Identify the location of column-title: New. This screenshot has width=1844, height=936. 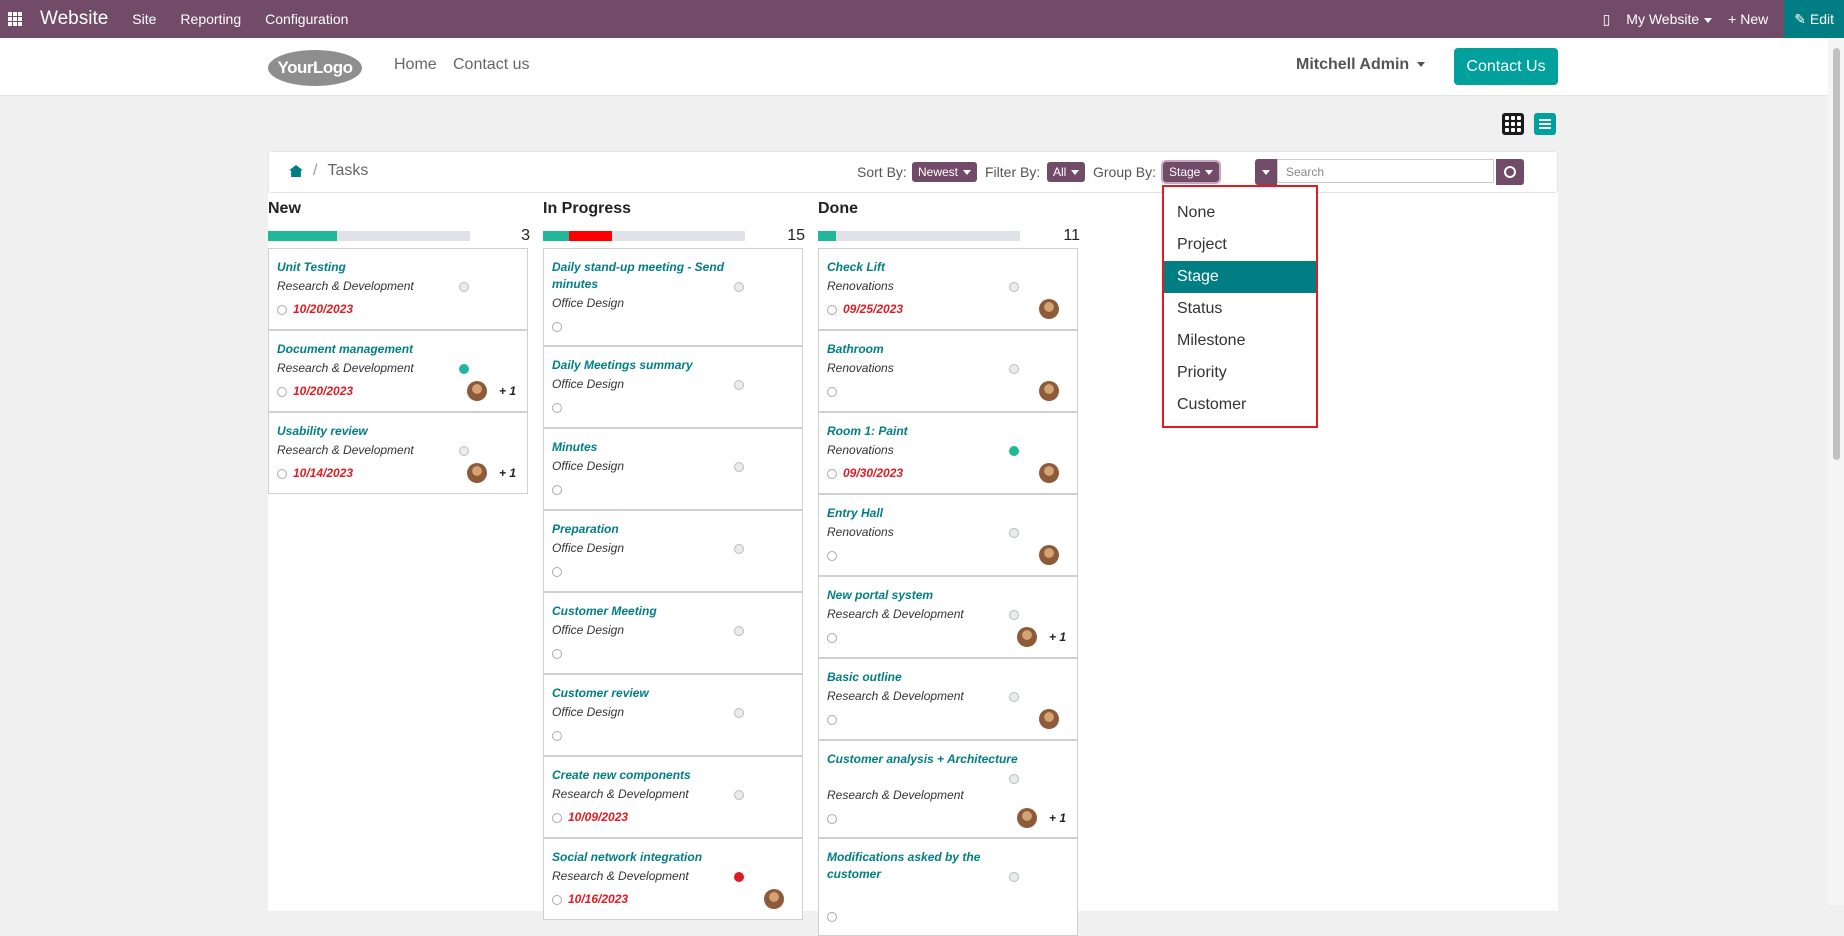
(399, 211).